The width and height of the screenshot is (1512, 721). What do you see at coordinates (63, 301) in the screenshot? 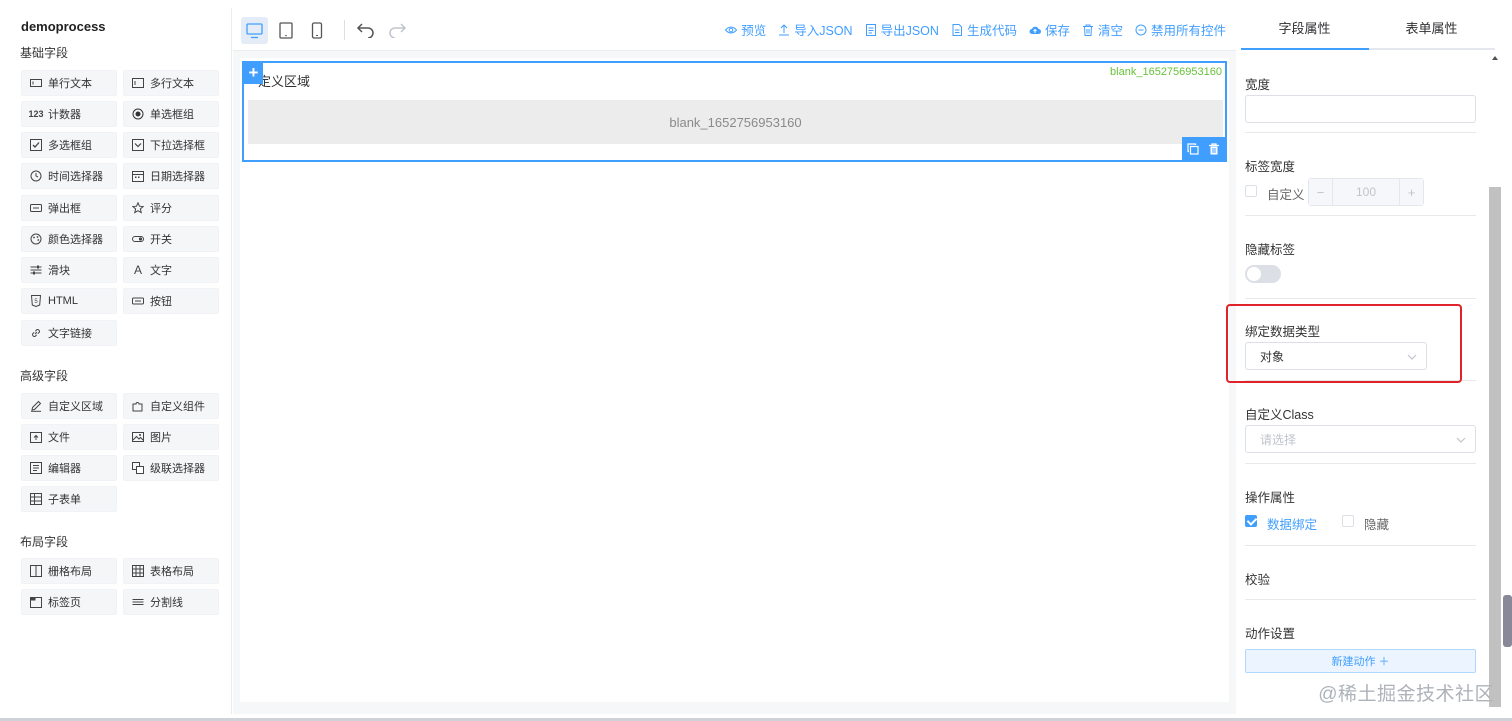
I see `comp-label: HTML` at bounding box center [63, 301].